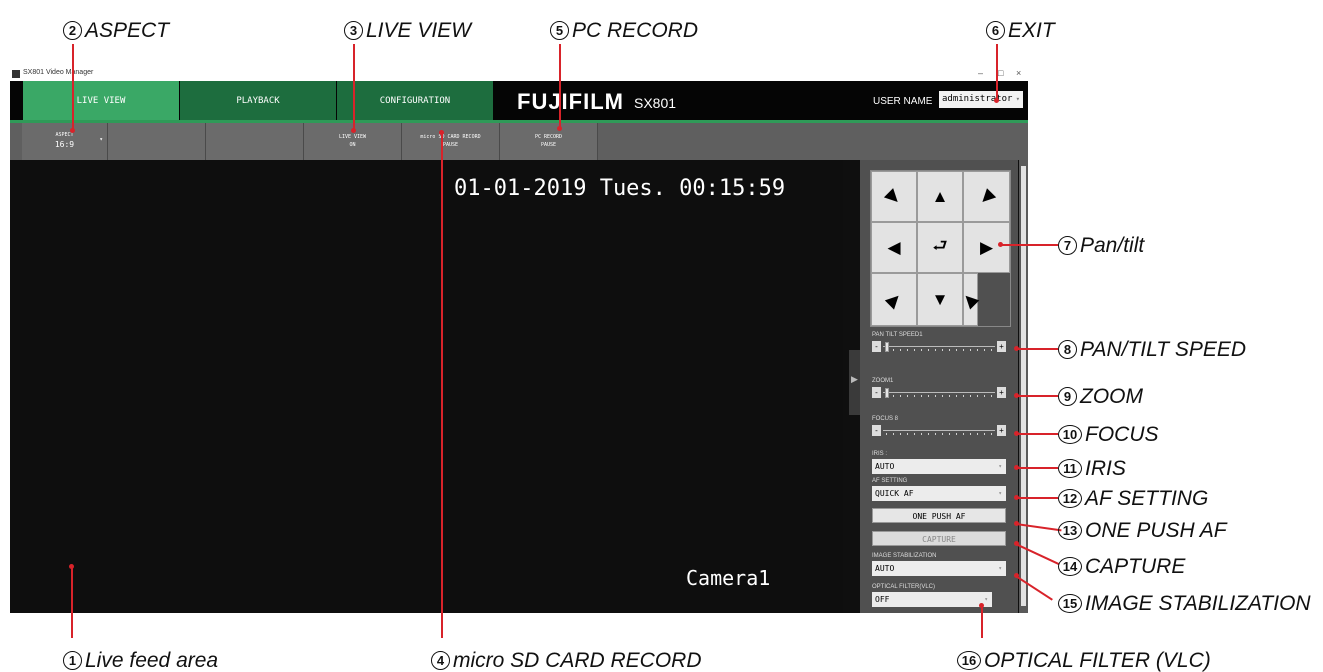 The image size is (1323, 672). What do you see at coordinates (353, 30) in the screenshot?
I see `callout-number: 3` at bounding box center [353, 30].